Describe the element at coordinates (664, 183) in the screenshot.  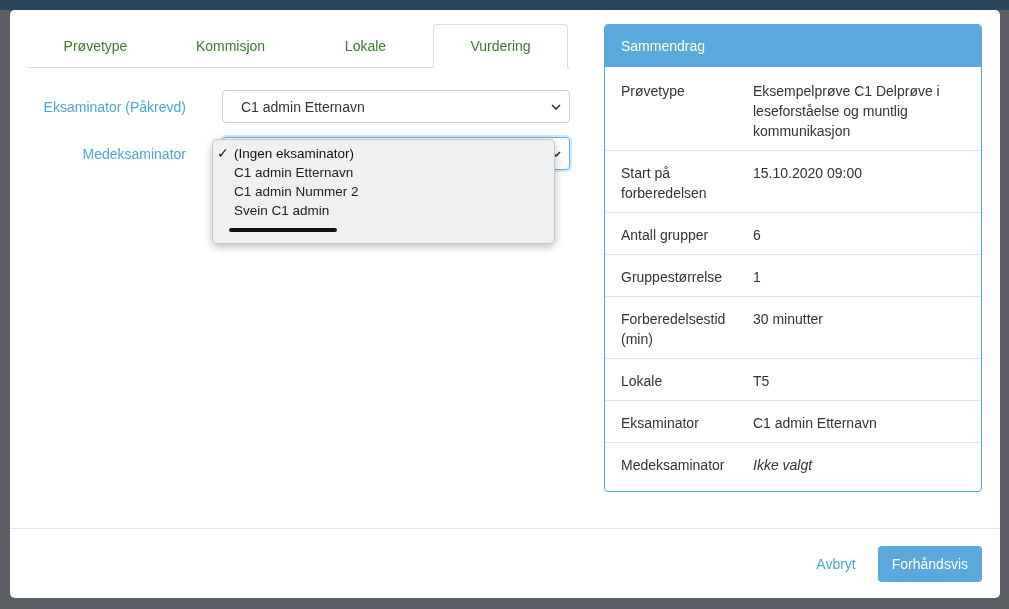
I see `summary-label: Start på forberedelsen` at that location.